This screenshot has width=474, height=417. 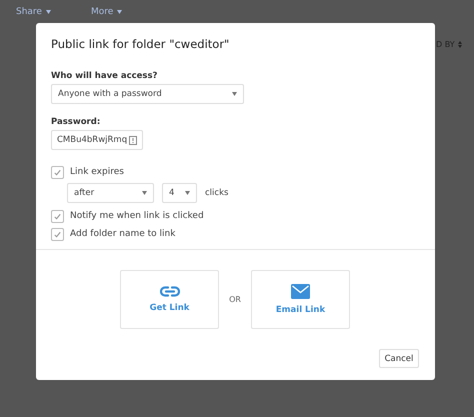 What do you see at coordinates (140, 44) in the screenshot?
I see `dialog-title: Public link for folder "cweditor"` at bounding box center [140, 44].